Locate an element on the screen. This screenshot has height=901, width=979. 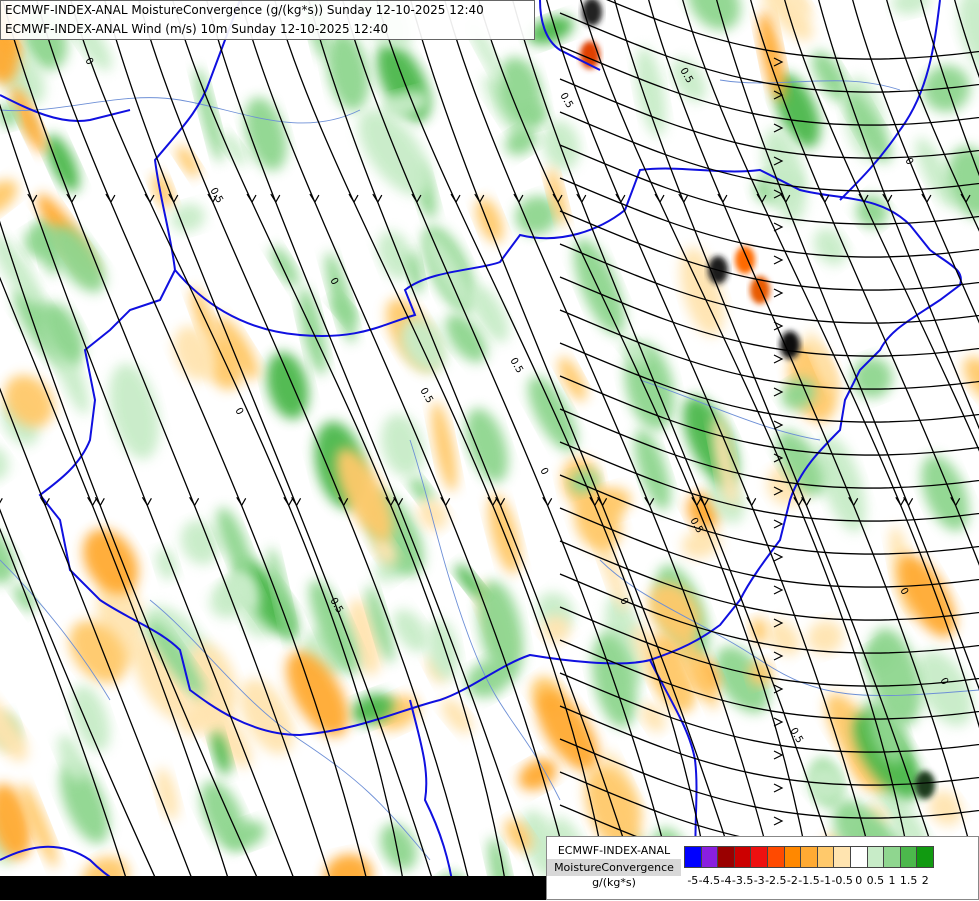
legend-tick-label: -1.5 is located at coordinates (809, 880).